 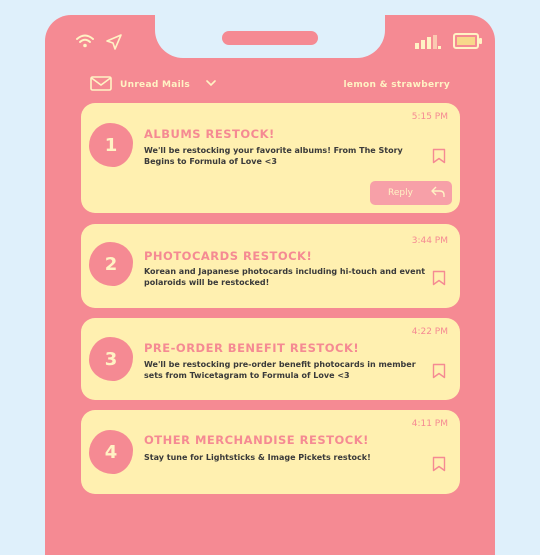 What do you see at coordinates (101, 85) in the screenshot?
I see `envelope-icon` at bounding box center [101, 85].